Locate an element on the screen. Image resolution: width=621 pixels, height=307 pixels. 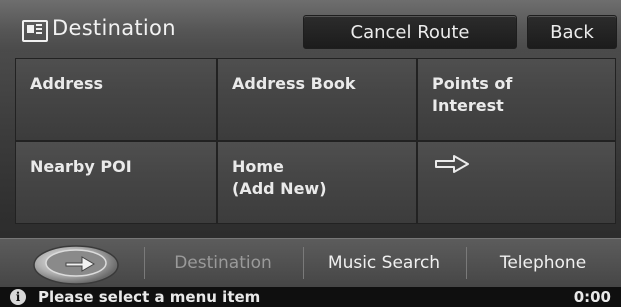
menu-item-label: Address is located at coordinates (67, 83).